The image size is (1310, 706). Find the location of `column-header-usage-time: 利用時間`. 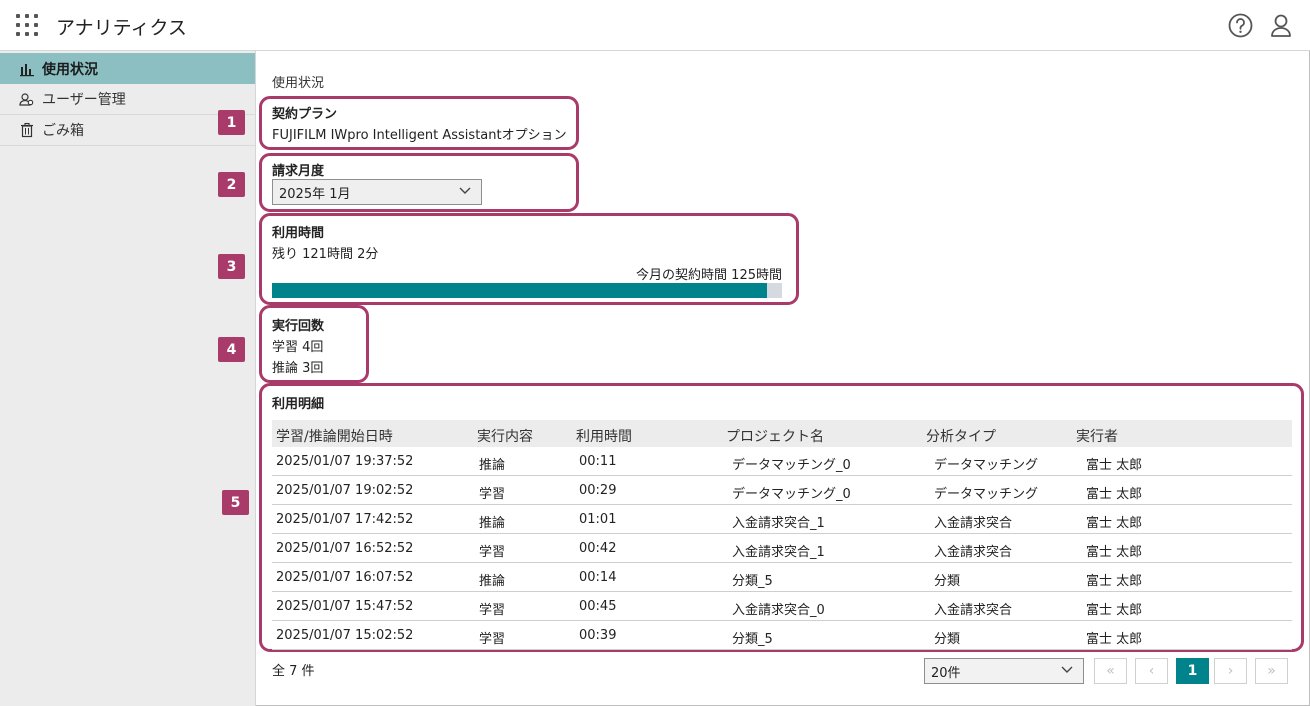

column-header-usage-time: 利用時間 is located at coordinates (604, 436).